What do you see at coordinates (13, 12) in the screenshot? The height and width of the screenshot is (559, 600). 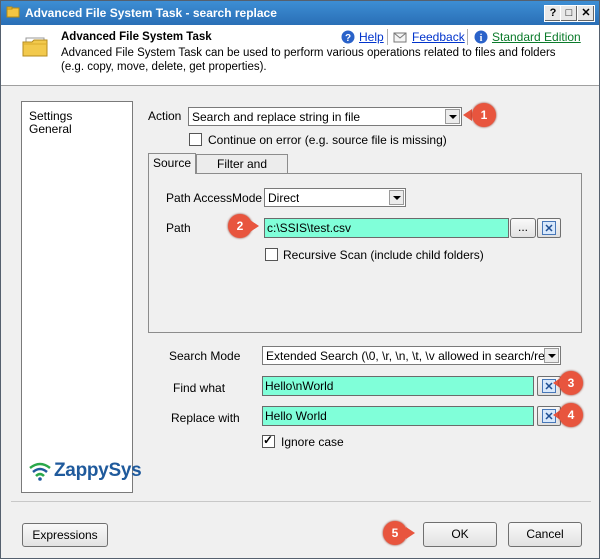 I see `folder-app-icon` at bounding box center [13, 12].